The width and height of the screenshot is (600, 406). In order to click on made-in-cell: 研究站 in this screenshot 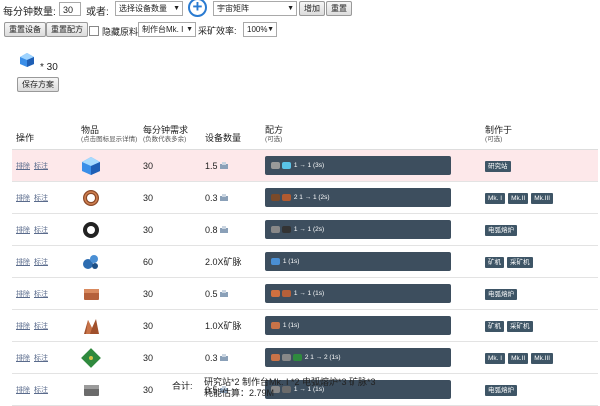, I will do `click(539, 165)`.